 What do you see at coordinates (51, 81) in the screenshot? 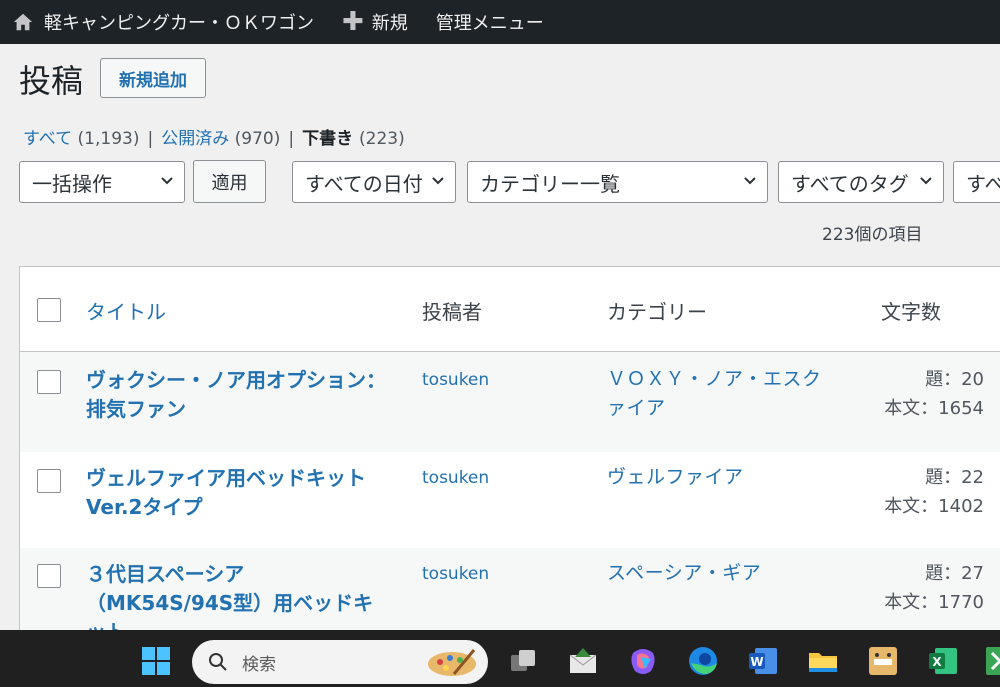
I see `page-title: 投稿` at bounding box center [51, 81].